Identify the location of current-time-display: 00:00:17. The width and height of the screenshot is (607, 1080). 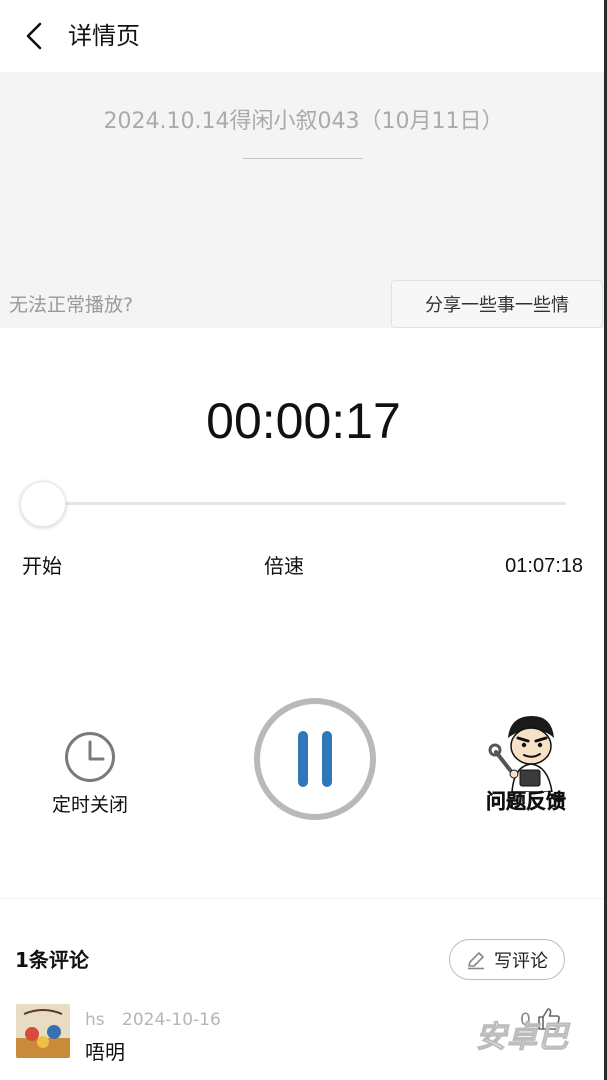
(303, 421).